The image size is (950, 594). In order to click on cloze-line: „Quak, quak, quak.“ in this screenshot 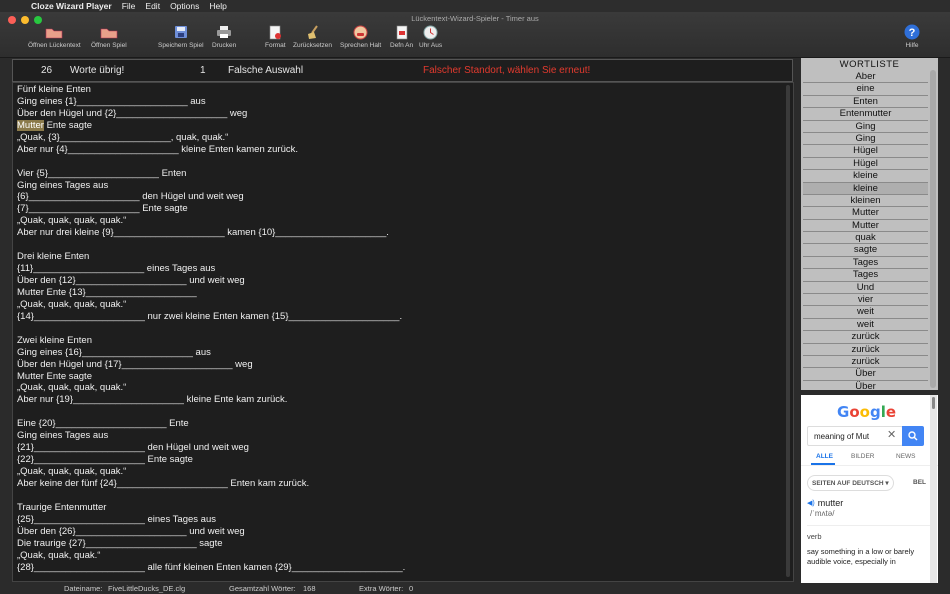, I will do `click(211, 556)`.